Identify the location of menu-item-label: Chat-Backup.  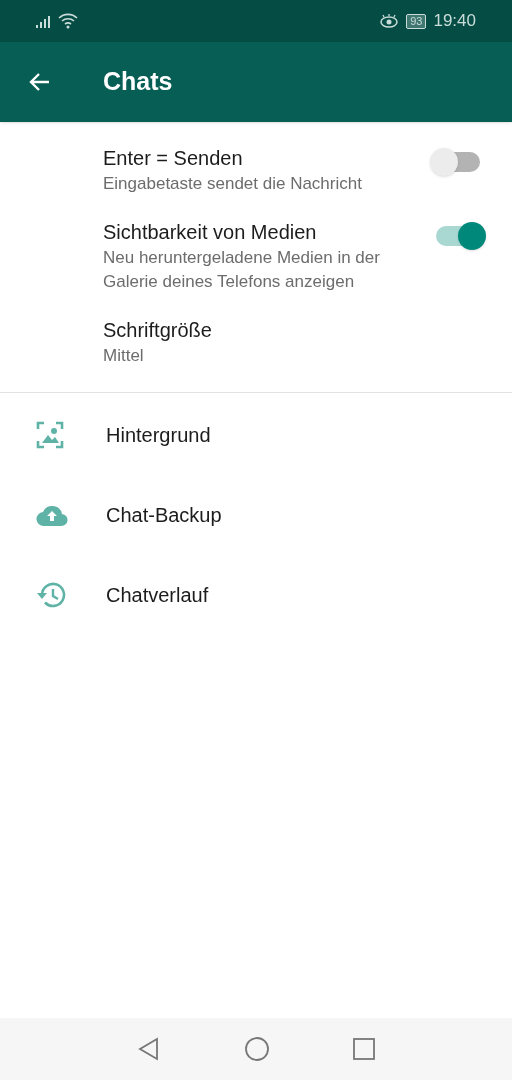
(164, 515).